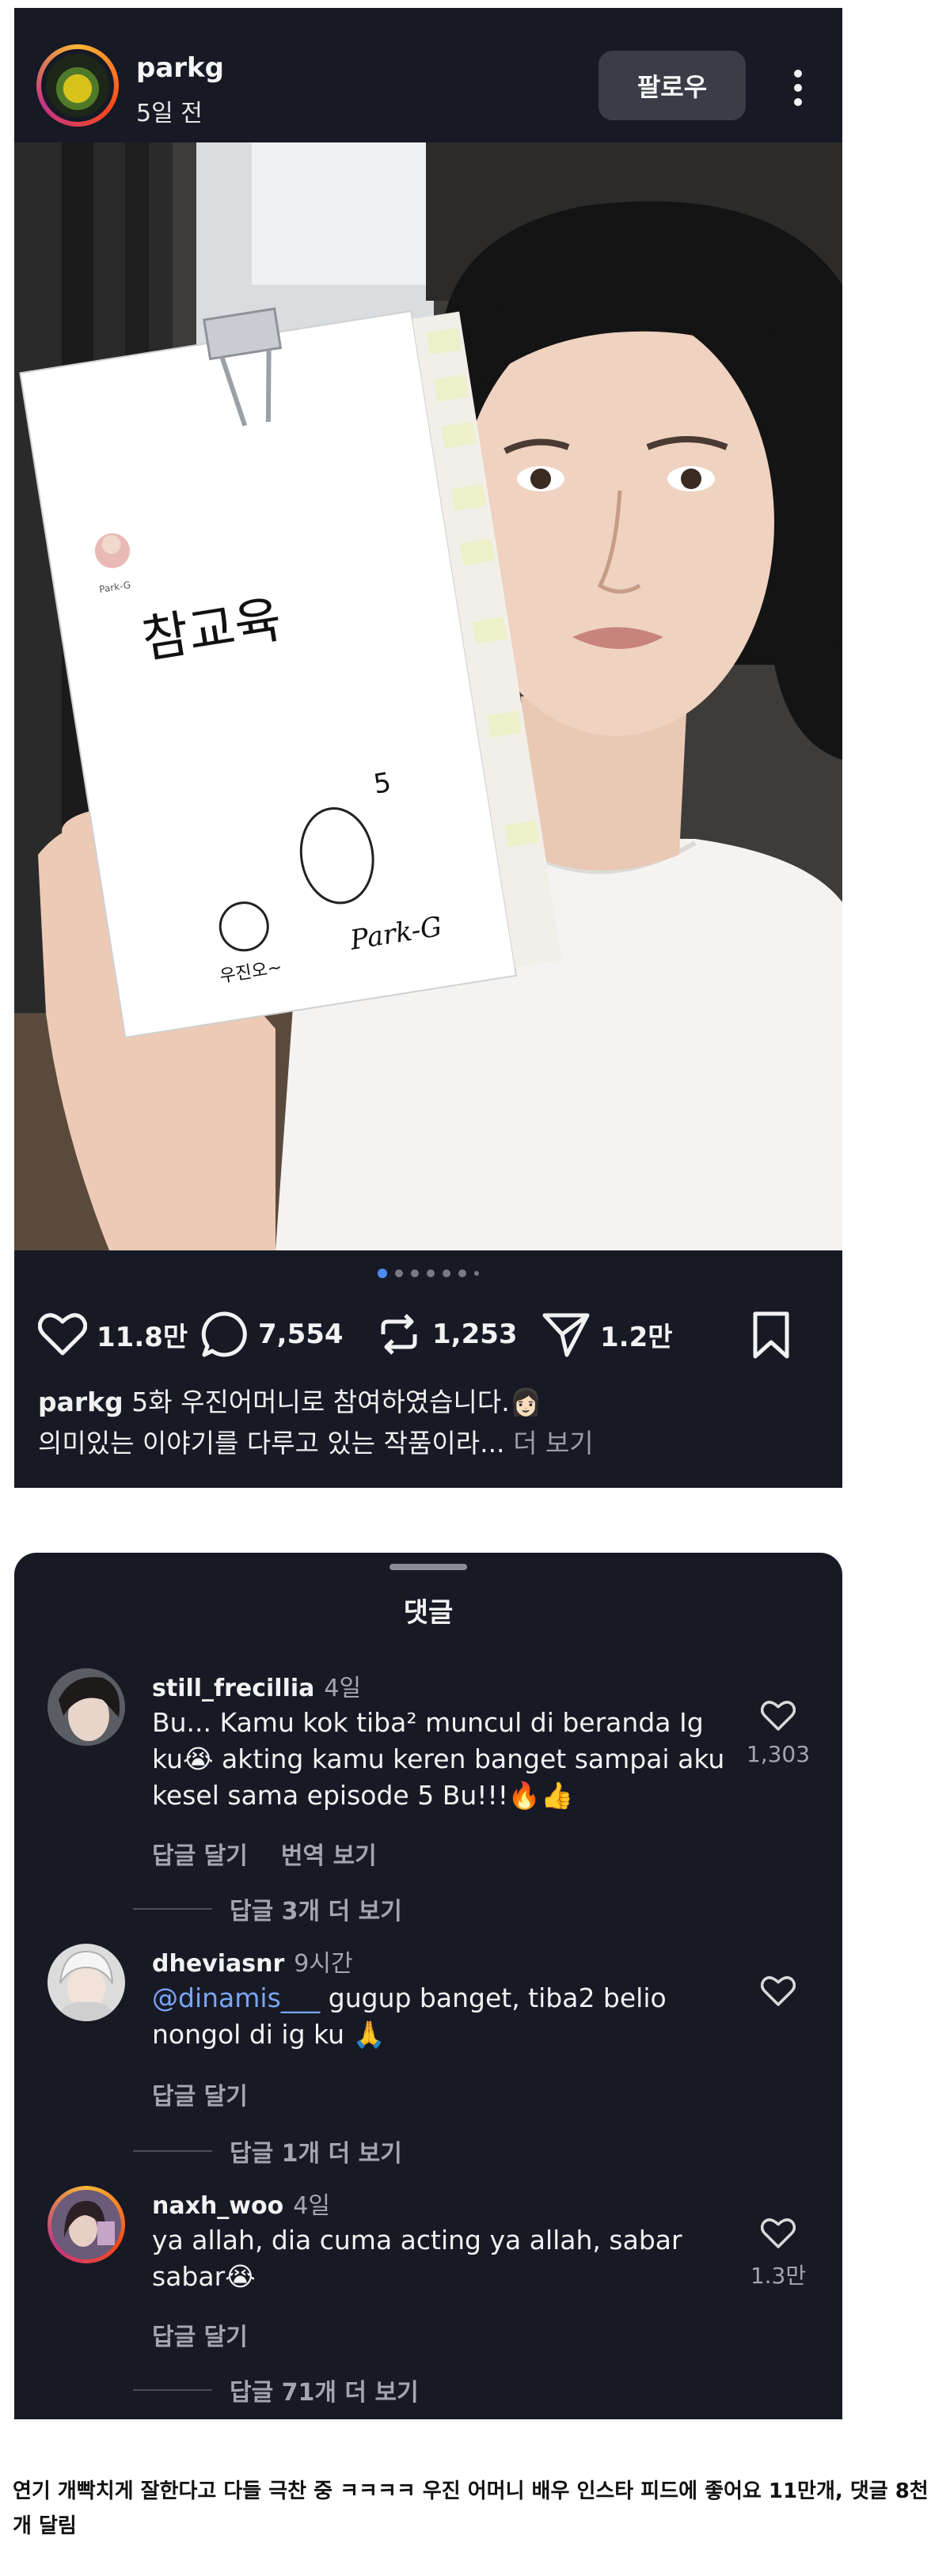 The image size is (950, 2576). Describe the element at coordinates (81, 1402) in the screenshot. I see `caption-username: parkg` at that location.